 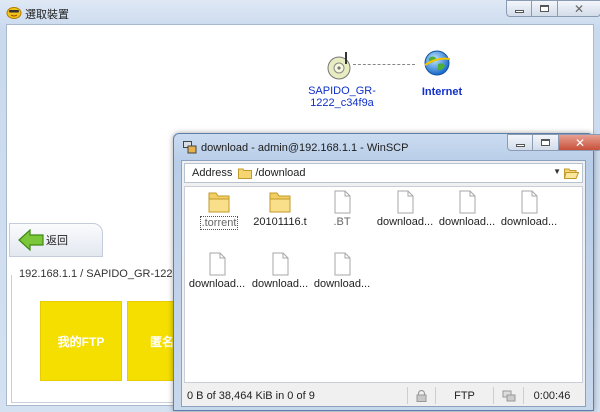 I want to click on minimize-button, so click(x=519, y=8).